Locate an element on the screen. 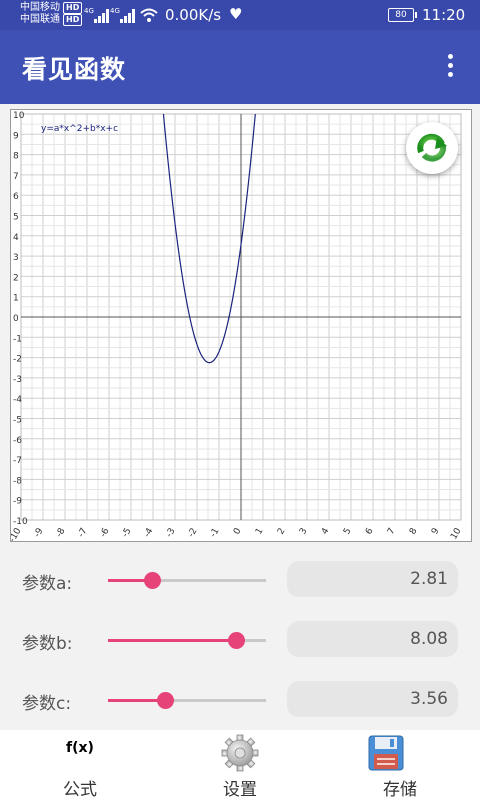 The height and width of the screenshot is (800, 480). x-tick-label: 6 is located at coordinates (370, 531).